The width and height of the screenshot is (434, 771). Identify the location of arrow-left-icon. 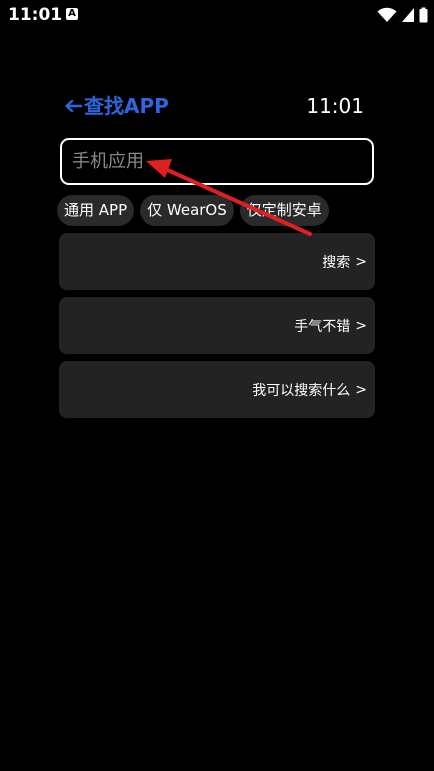
(73, 106).